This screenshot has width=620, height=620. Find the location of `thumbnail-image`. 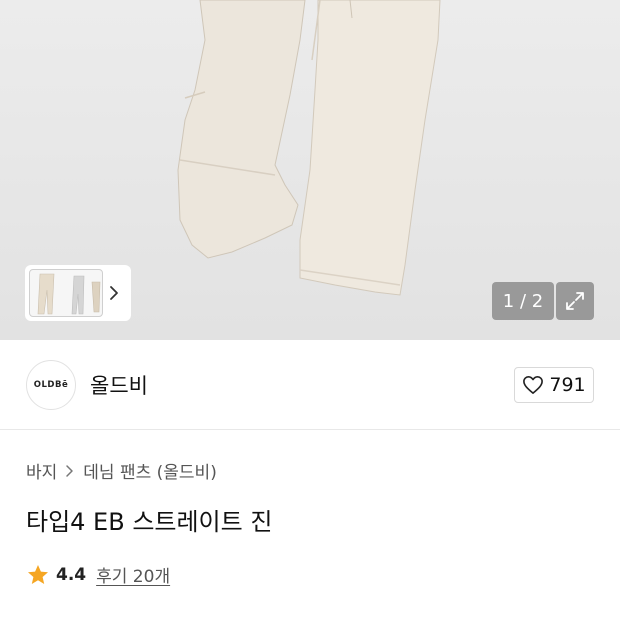

thumbnail-image is located at coordinates (69, 294).